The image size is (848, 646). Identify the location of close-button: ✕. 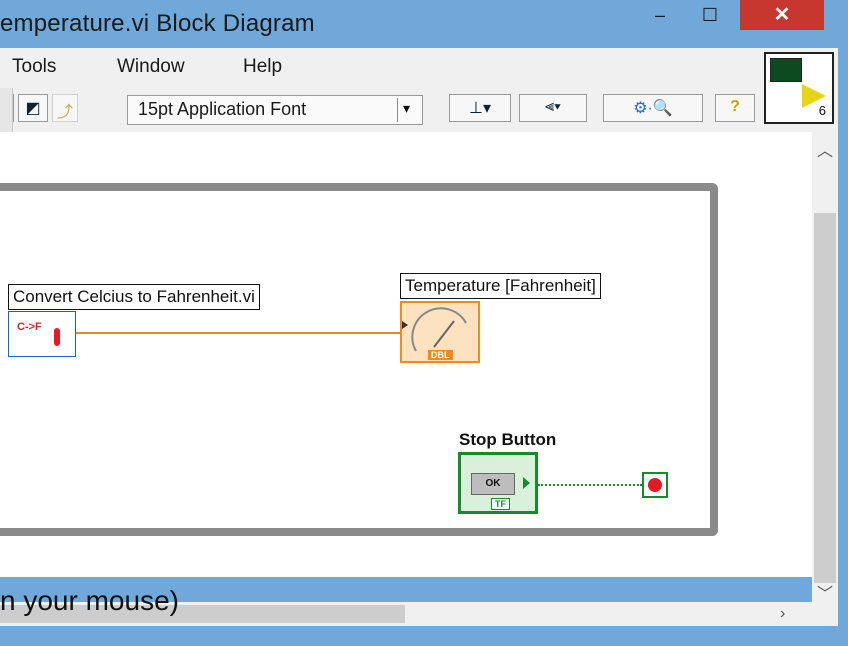
(782, 15).